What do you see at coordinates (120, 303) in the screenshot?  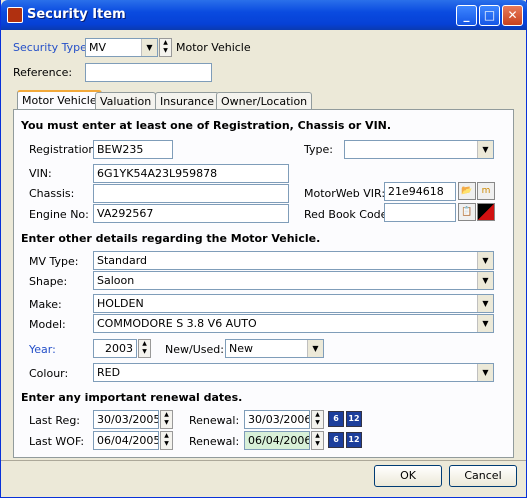 I see `make-value: HOLDEN` at bounding box center [120, 303].